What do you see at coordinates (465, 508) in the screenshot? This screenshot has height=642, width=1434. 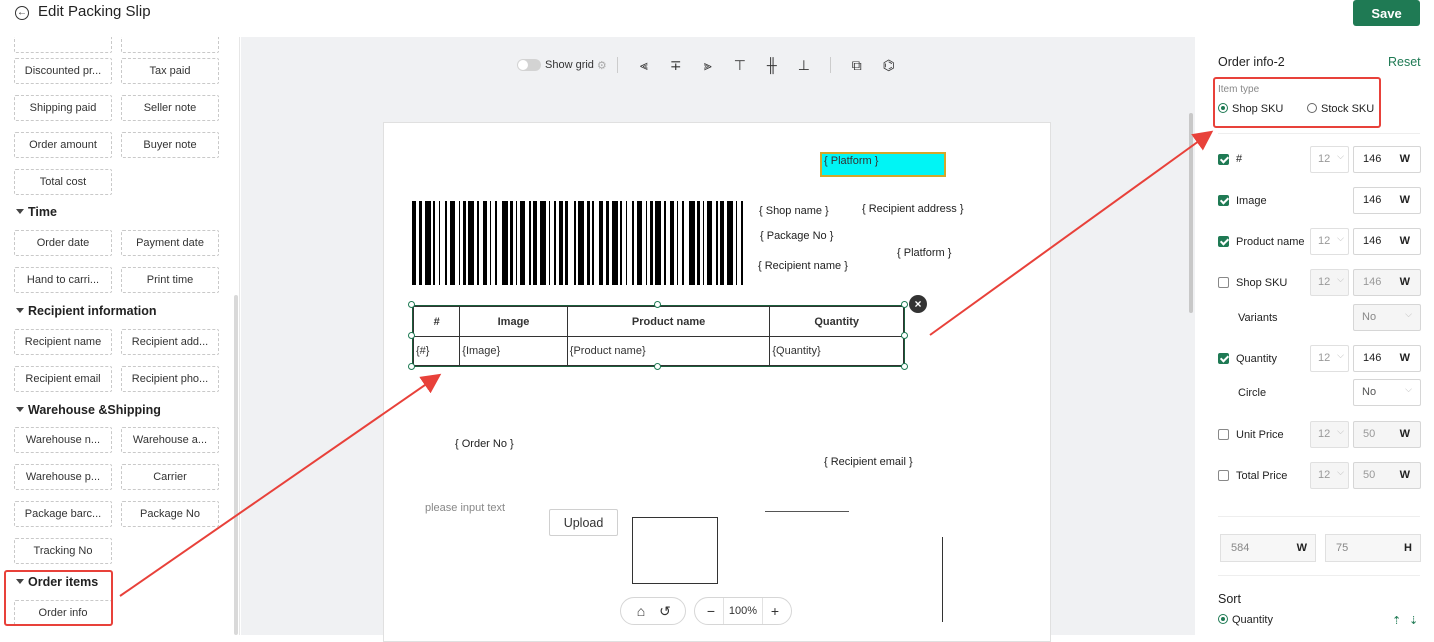 I see `text-placeholder: please input text` at bounding box center [465, 508].